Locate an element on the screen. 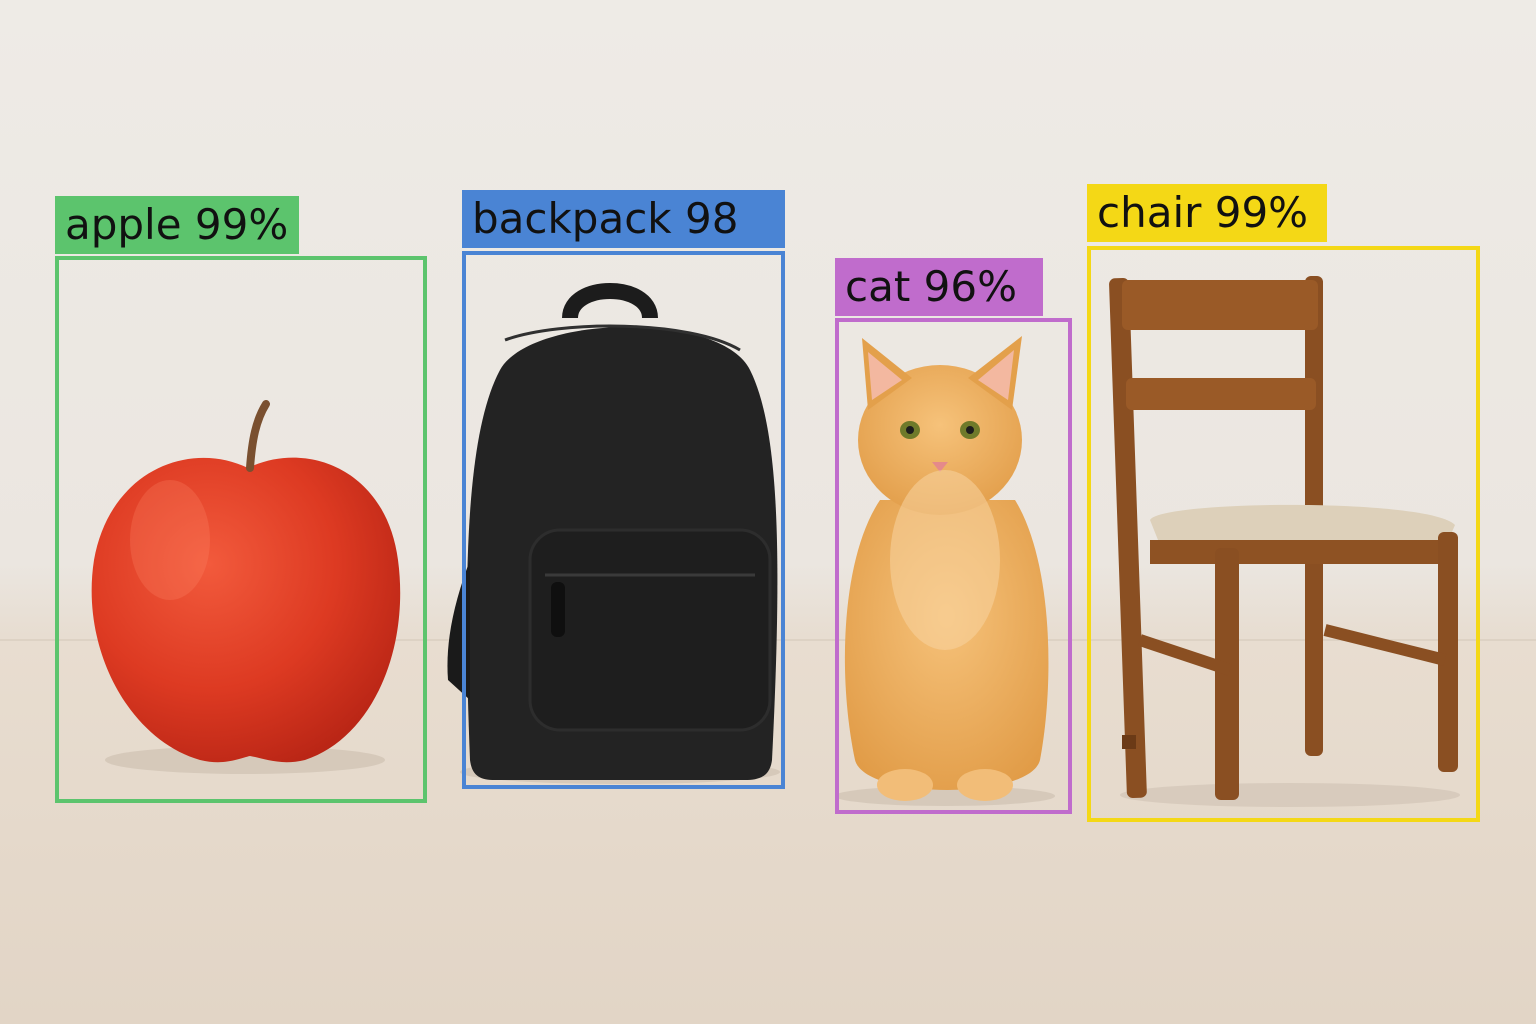  backpack-label: backpack 98 is located at coordinates (623, 219).